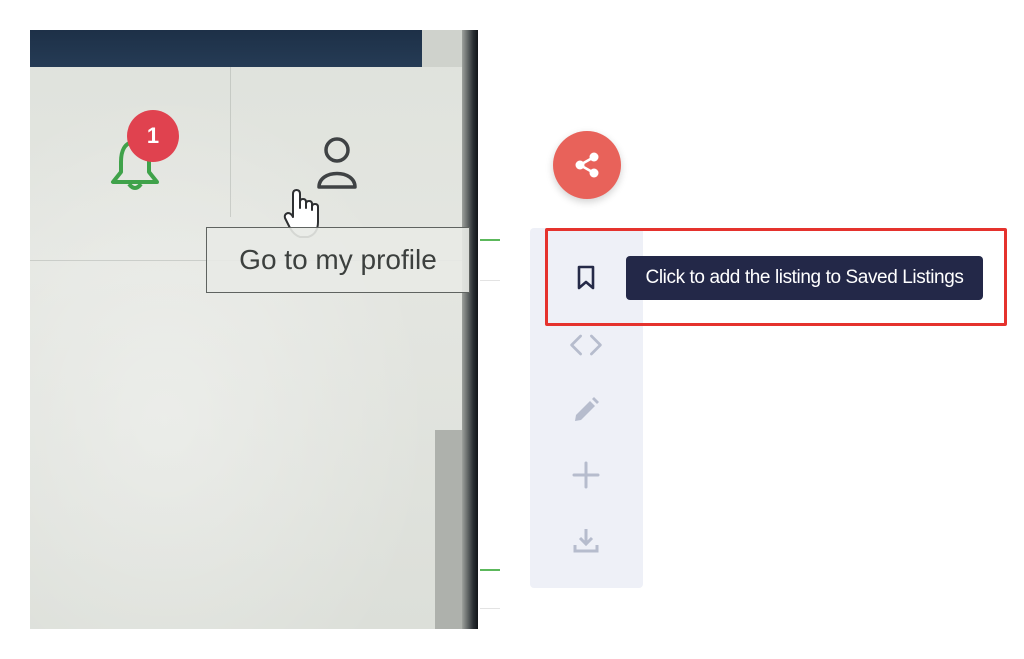  I want to click on add-button, so click(586, 475).